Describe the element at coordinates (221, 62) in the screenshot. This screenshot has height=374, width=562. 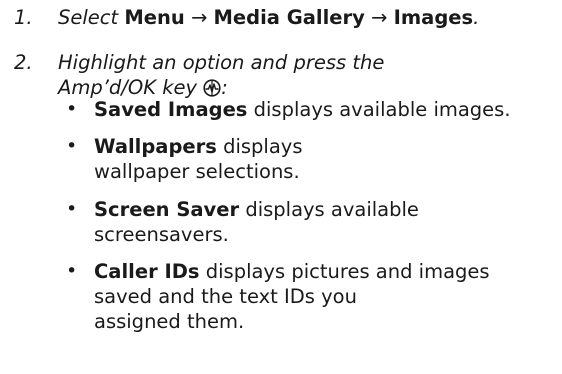
I see `step-2-line-1: Highlight an option and press the` at that location.